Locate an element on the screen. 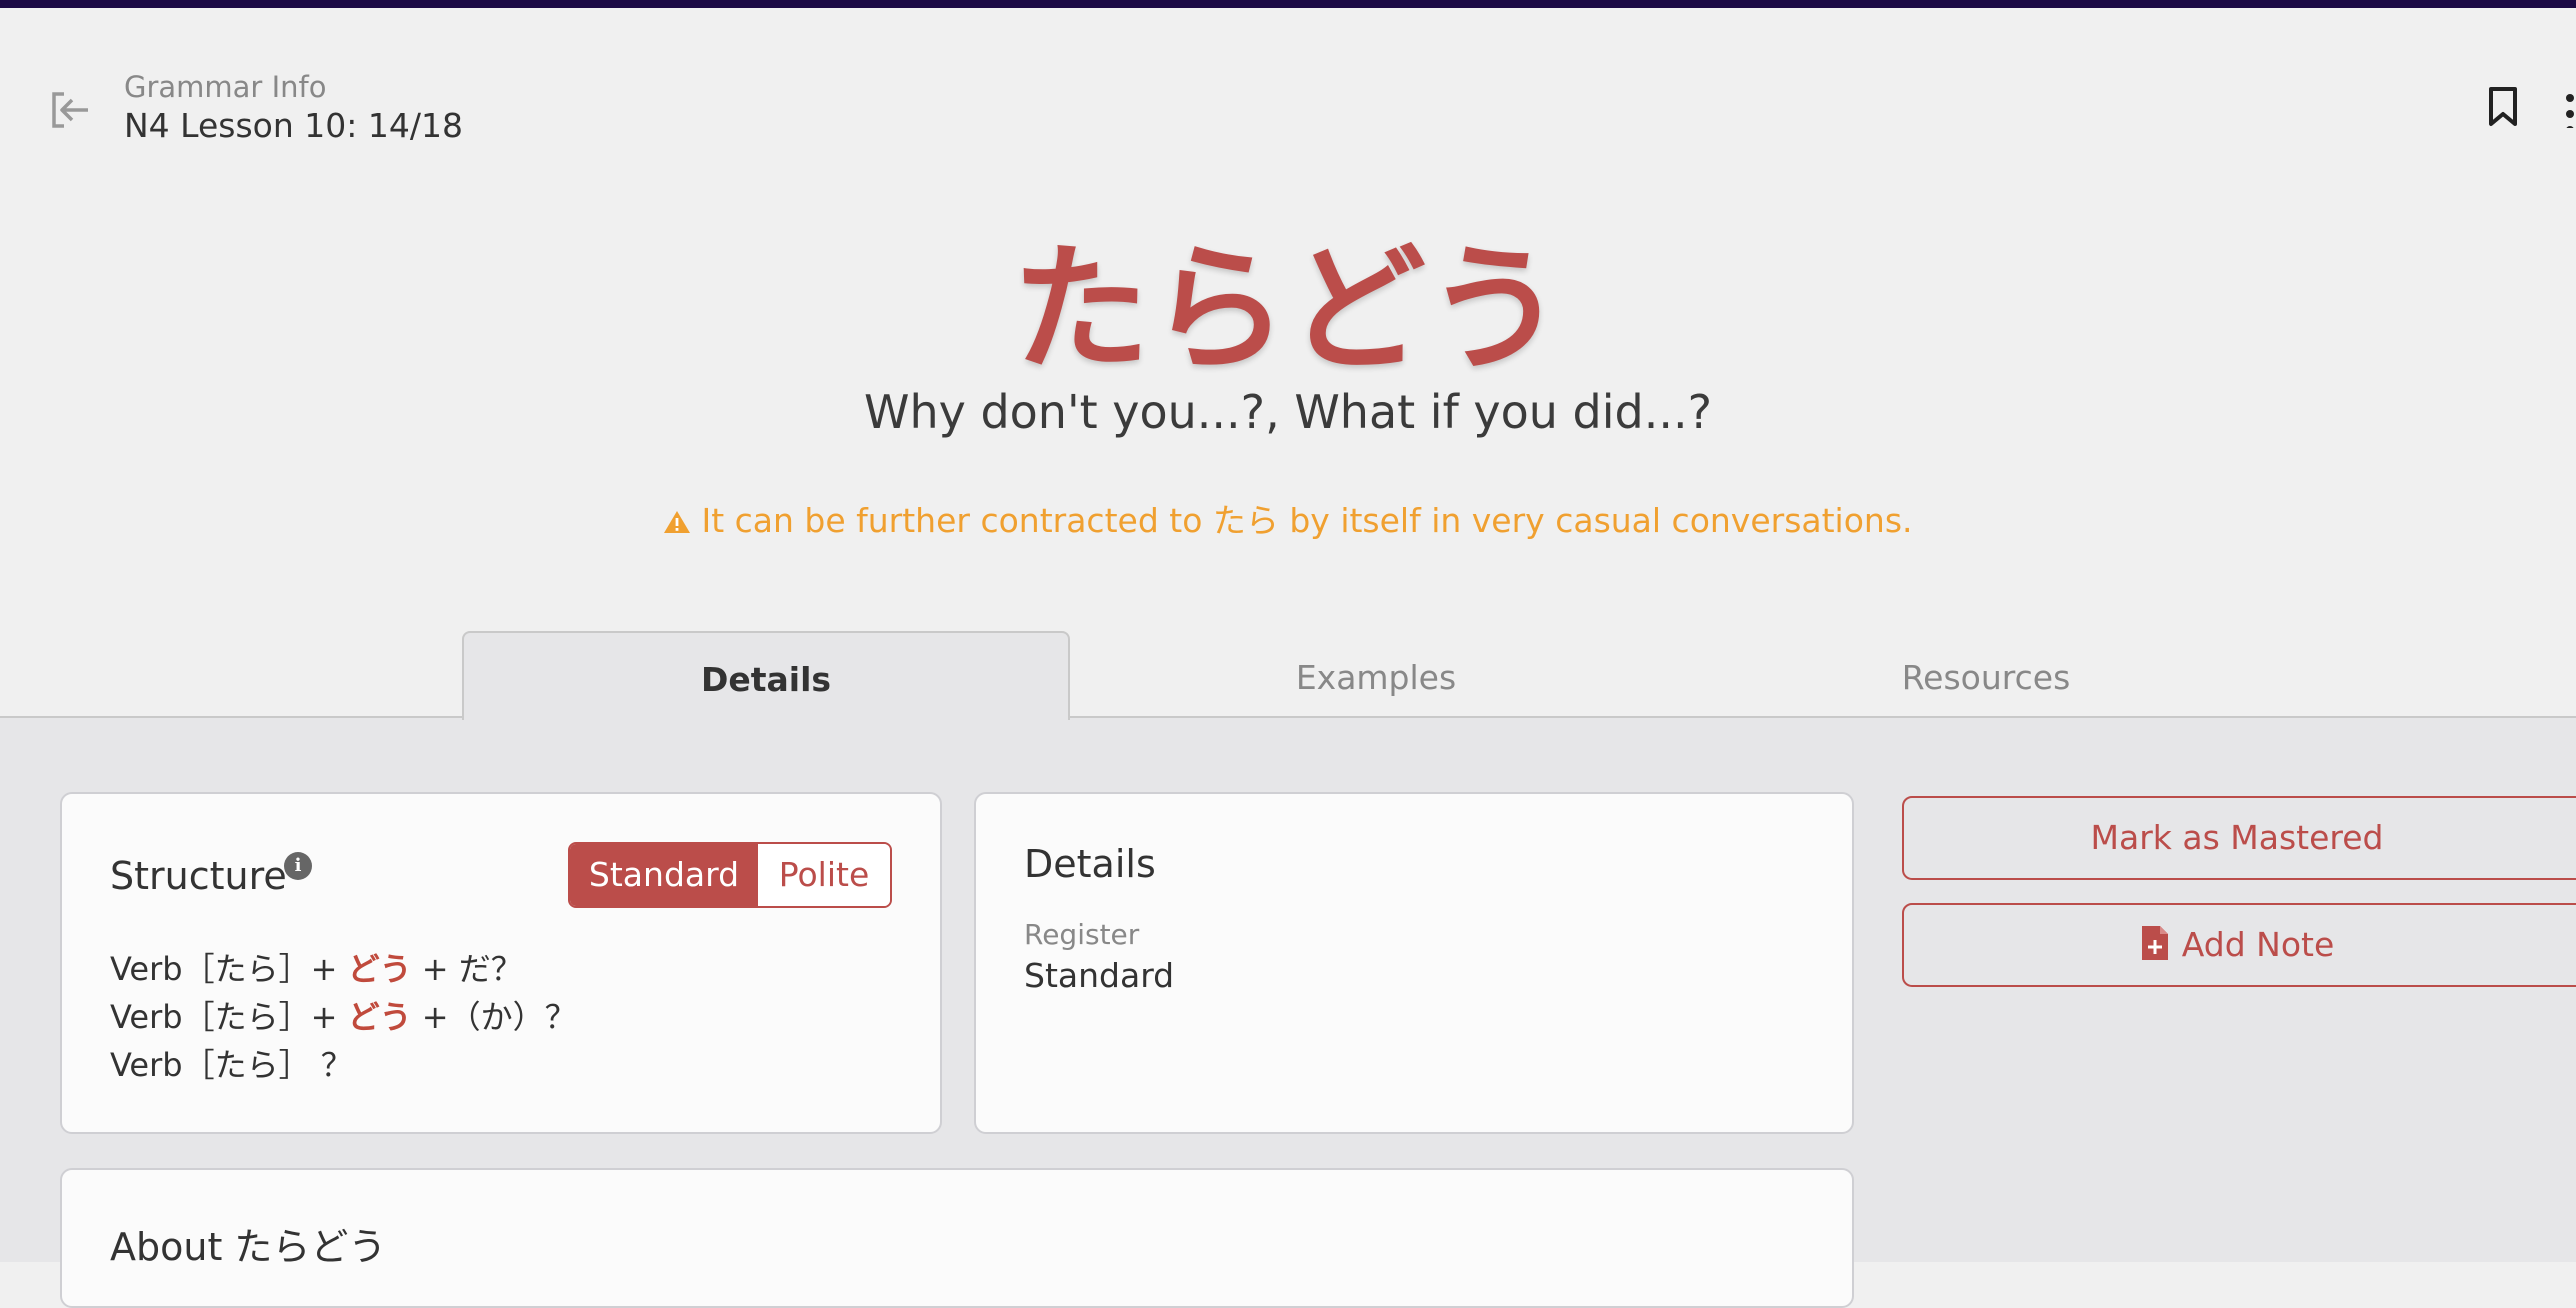  tab-examples: Examples is located at coordinates (1376, 674).